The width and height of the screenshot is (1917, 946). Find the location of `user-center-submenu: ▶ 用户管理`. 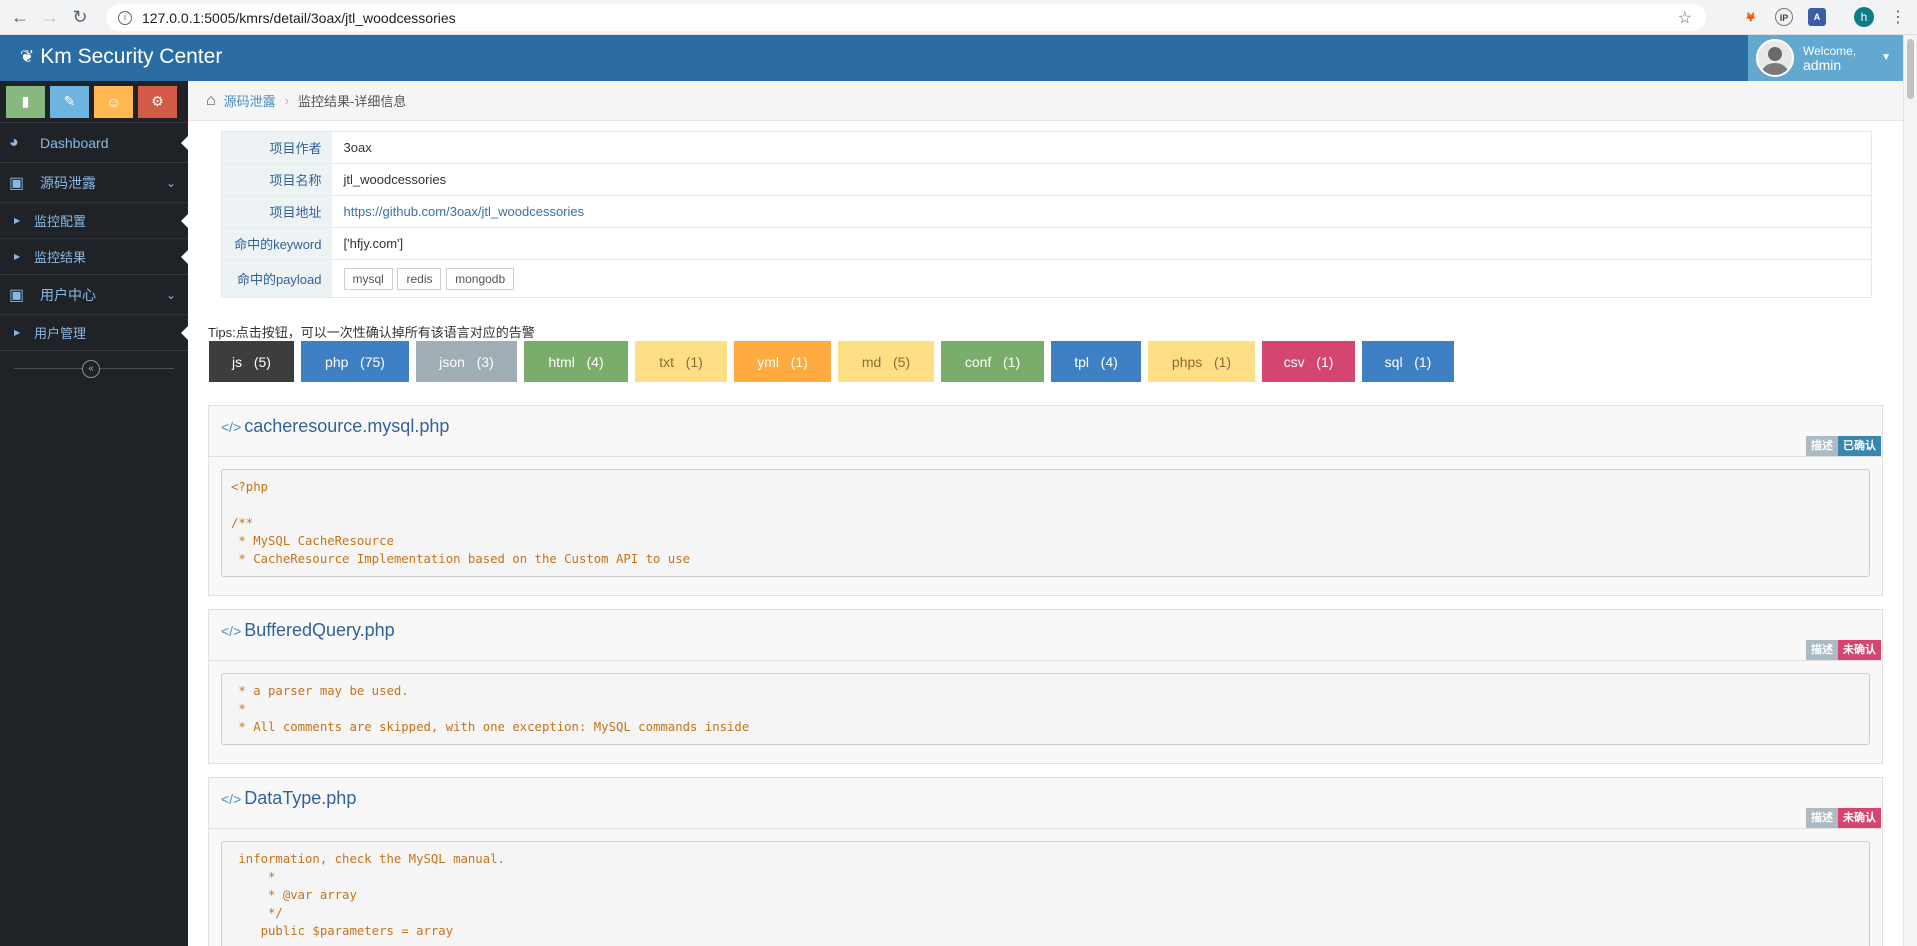

user-center-submenu: ▶ 用户管理 is located at coordinates (94, 332).